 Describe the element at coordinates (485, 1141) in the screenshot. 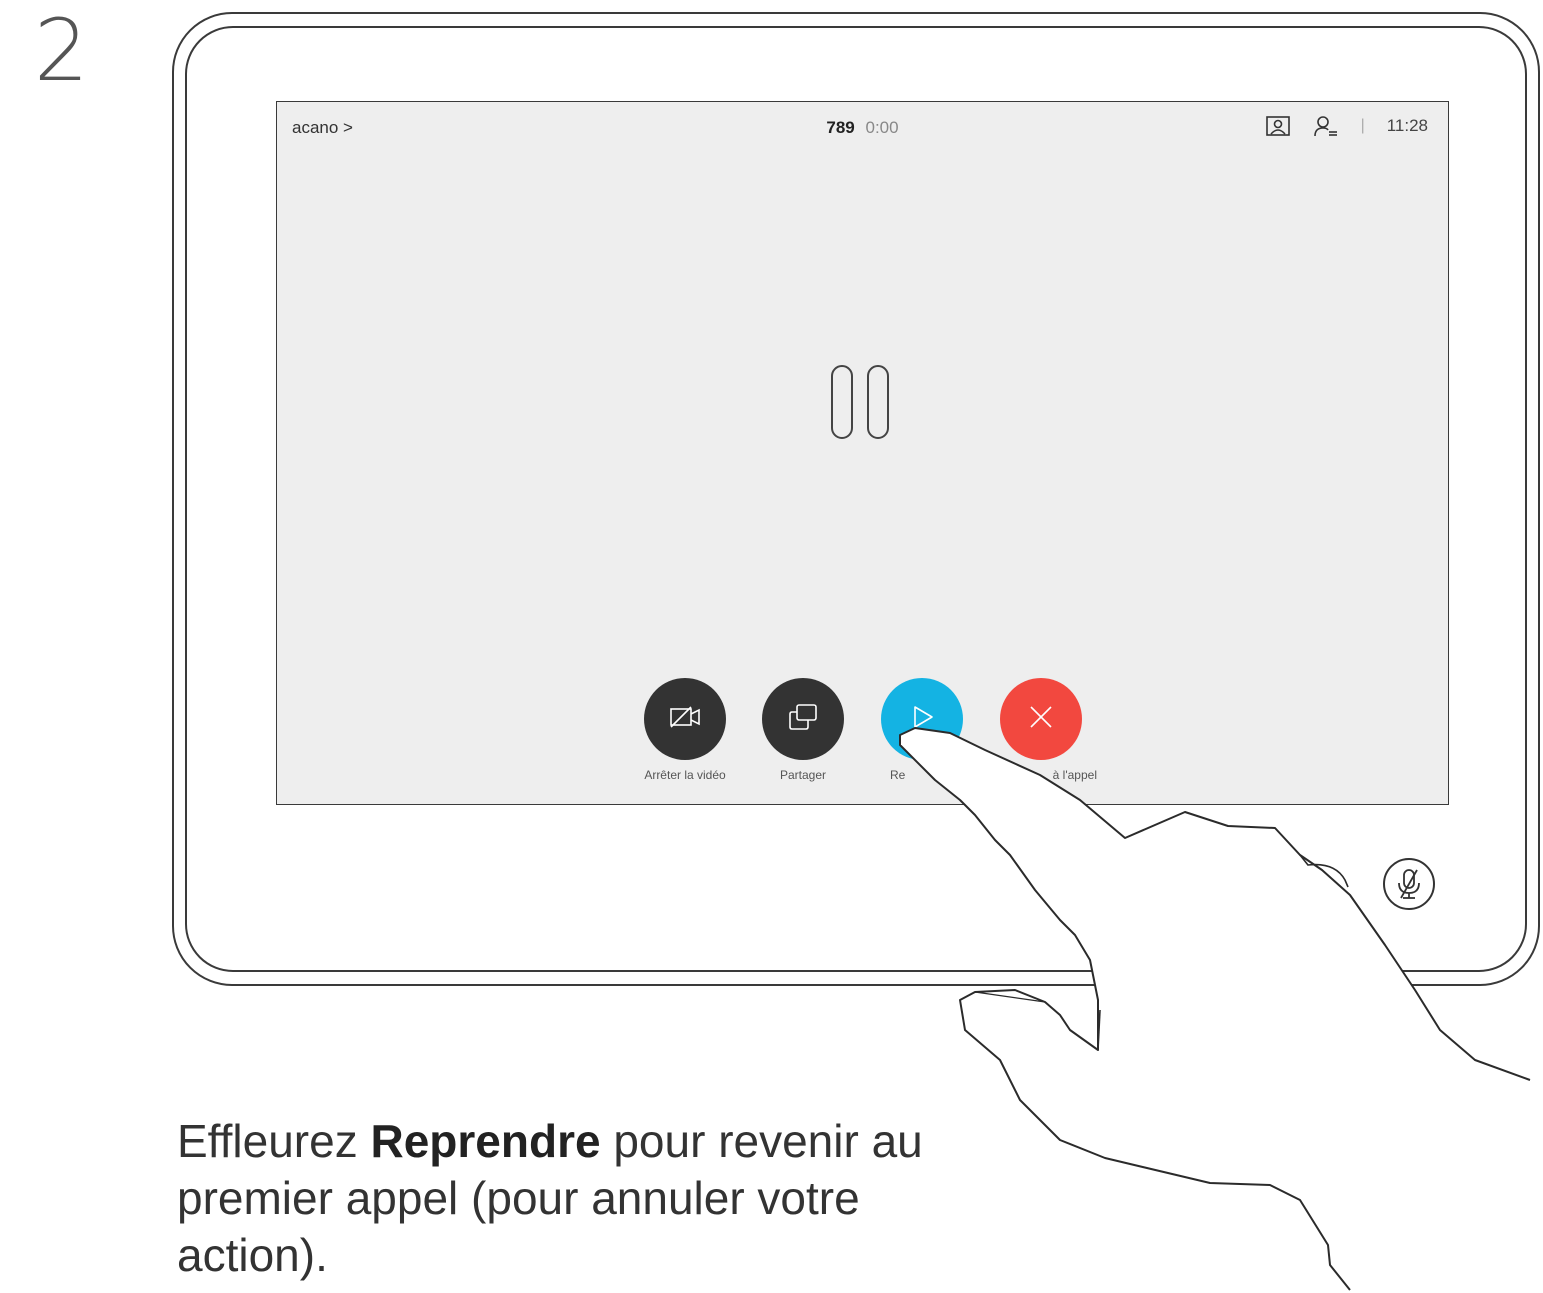

I see `caption-bold: Reprendre` at that location.